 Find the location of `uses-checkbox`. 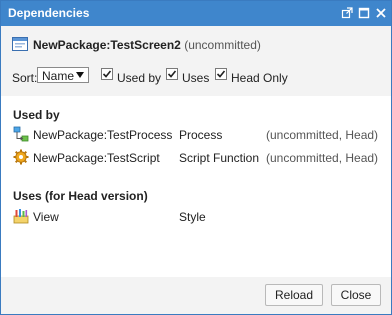

uses-checkbox is located at coordinates (172, 74).